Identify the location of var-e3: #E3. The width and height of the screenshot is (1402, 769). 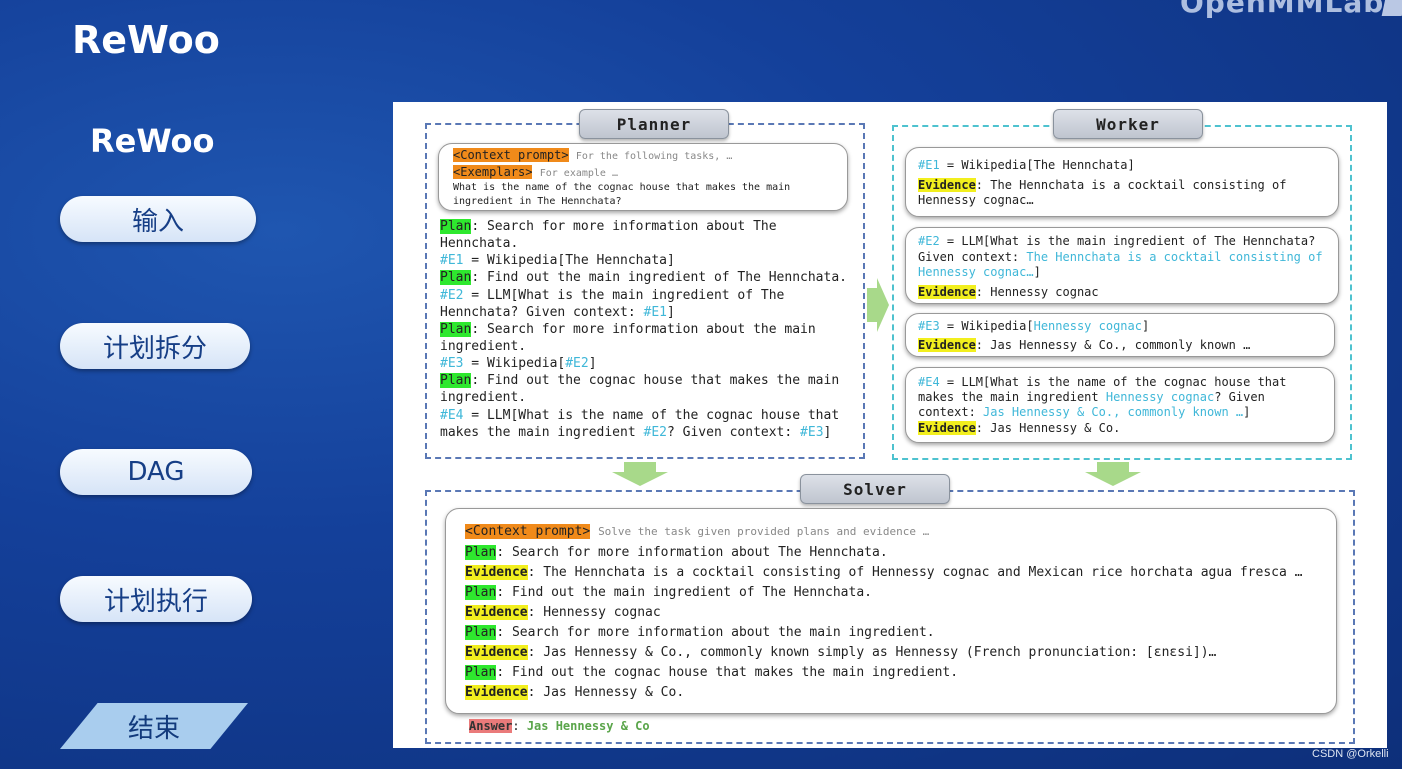
(452, 363).